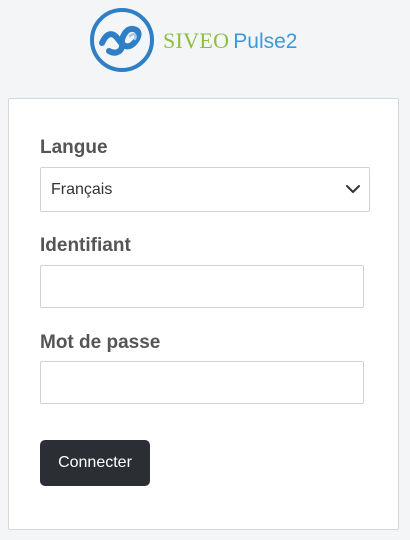 The width and height of the screenshot is (410, 540). I want to click on chevron-down-icon, so click(353, 189).